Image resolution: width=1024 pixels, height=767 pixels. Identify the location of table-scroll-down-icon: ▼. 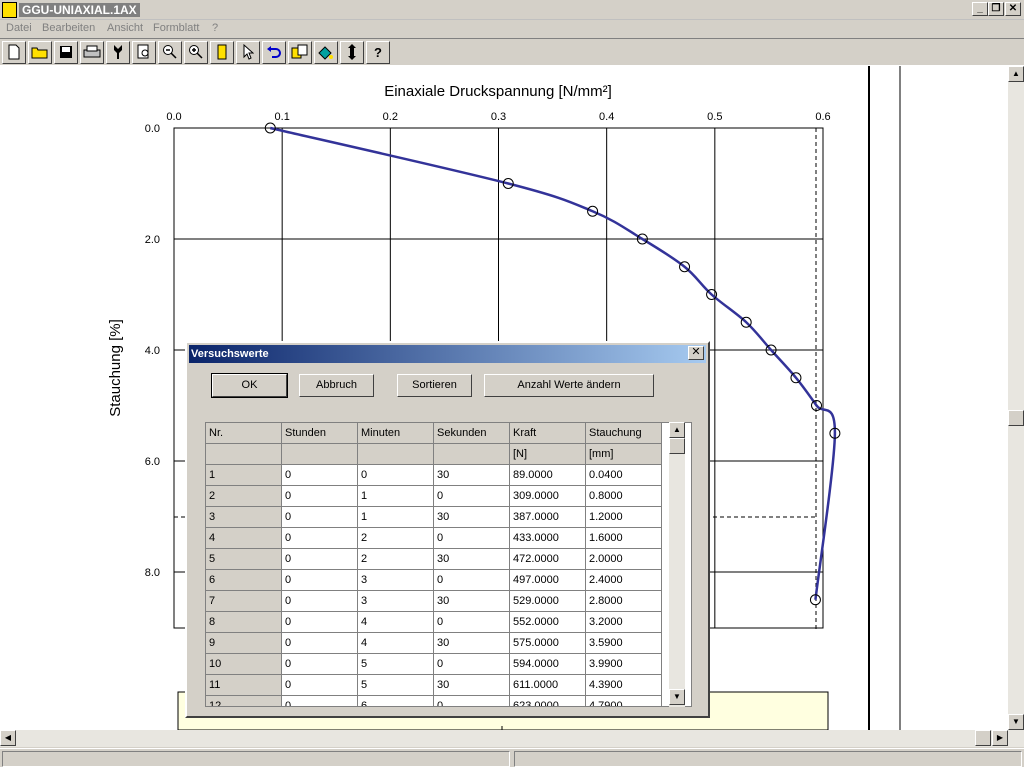
(677, 697).